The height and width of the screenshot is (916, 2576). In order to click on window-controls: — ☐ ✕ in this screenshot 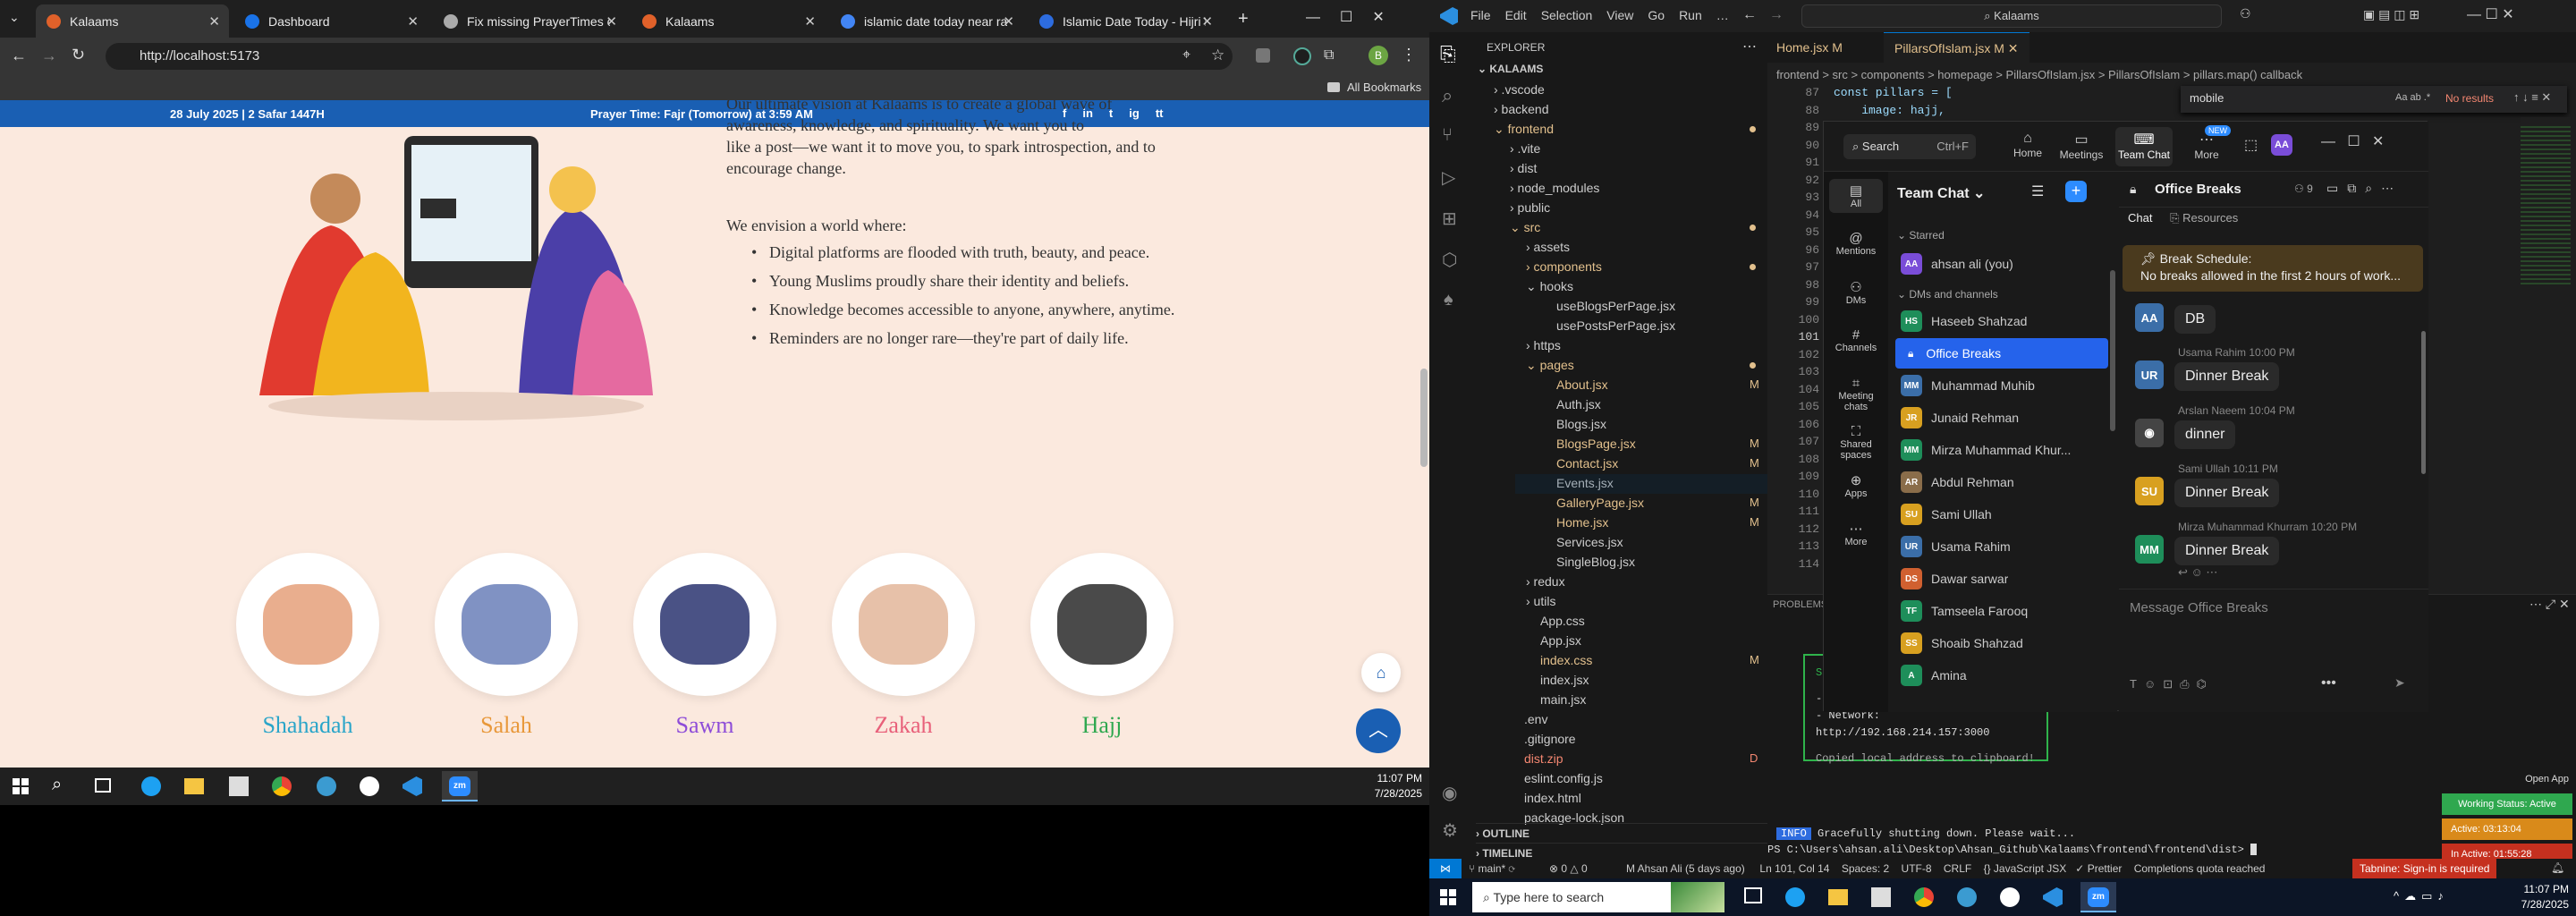, I will do `click(2490, 14)`.